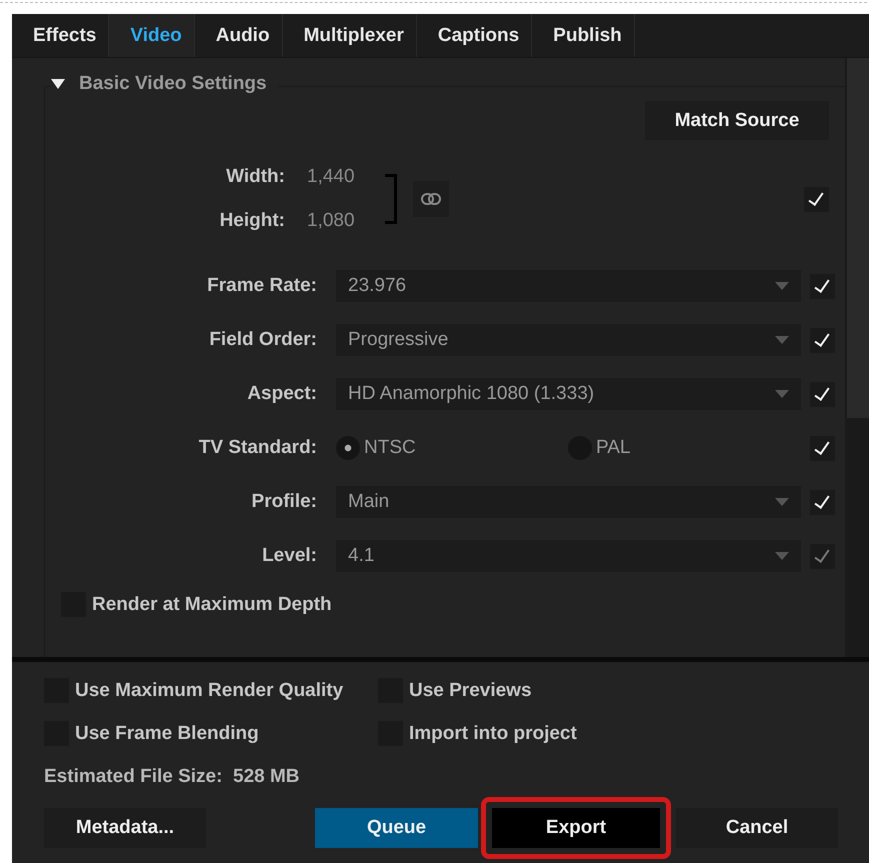 This screenshot has width=869, height=863. Describe the element at coordinates (283, 502) in the screenshot. I see `field-label: Profile:` at that location.